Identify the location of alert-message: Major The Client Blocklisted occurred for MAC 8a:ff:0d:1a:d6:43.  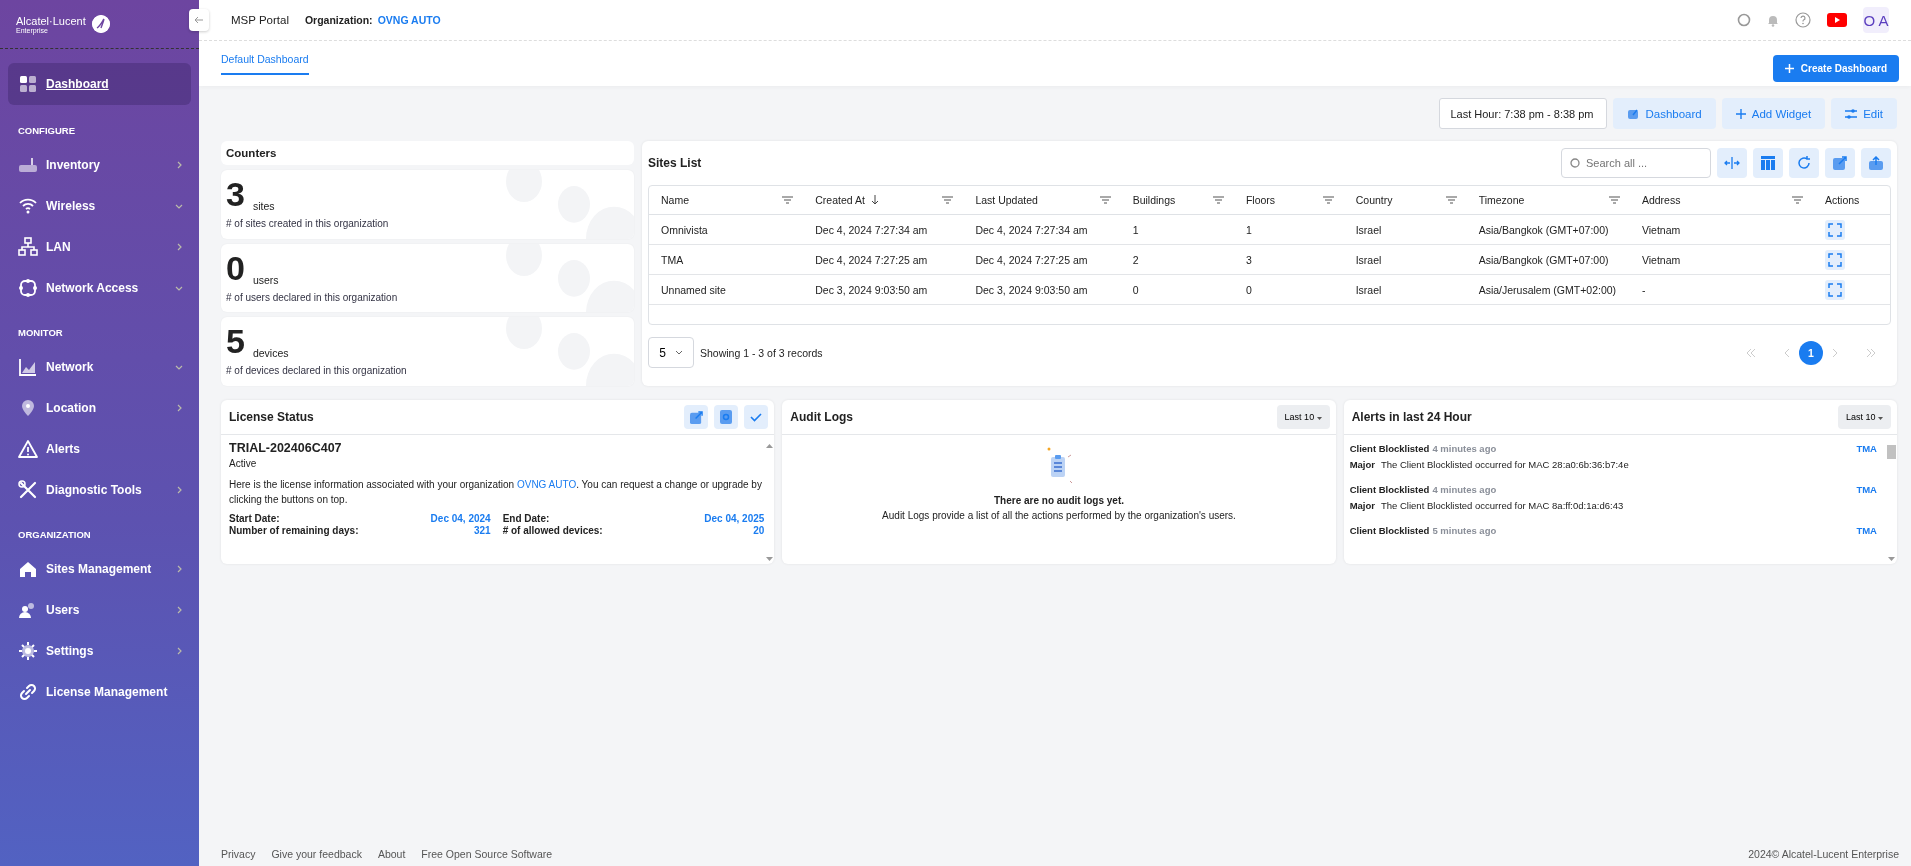
(1487, 505).